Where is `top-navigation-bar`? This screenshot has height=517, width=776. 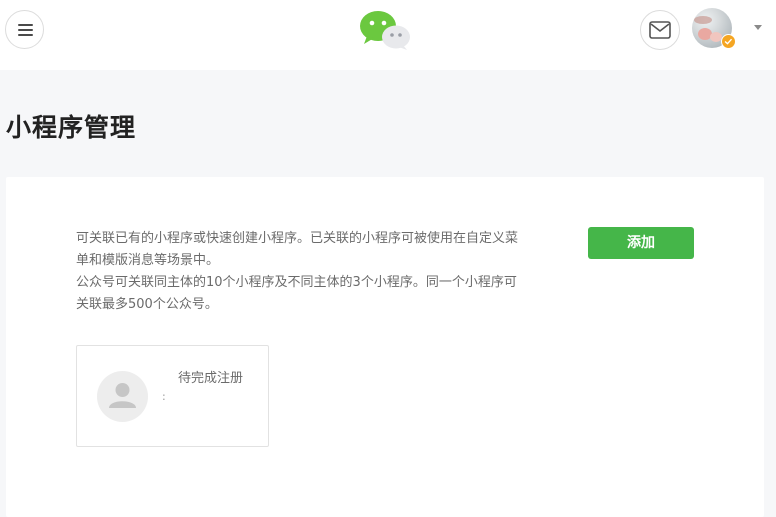 top-navigation-bar is located at coordinates (388, 35).